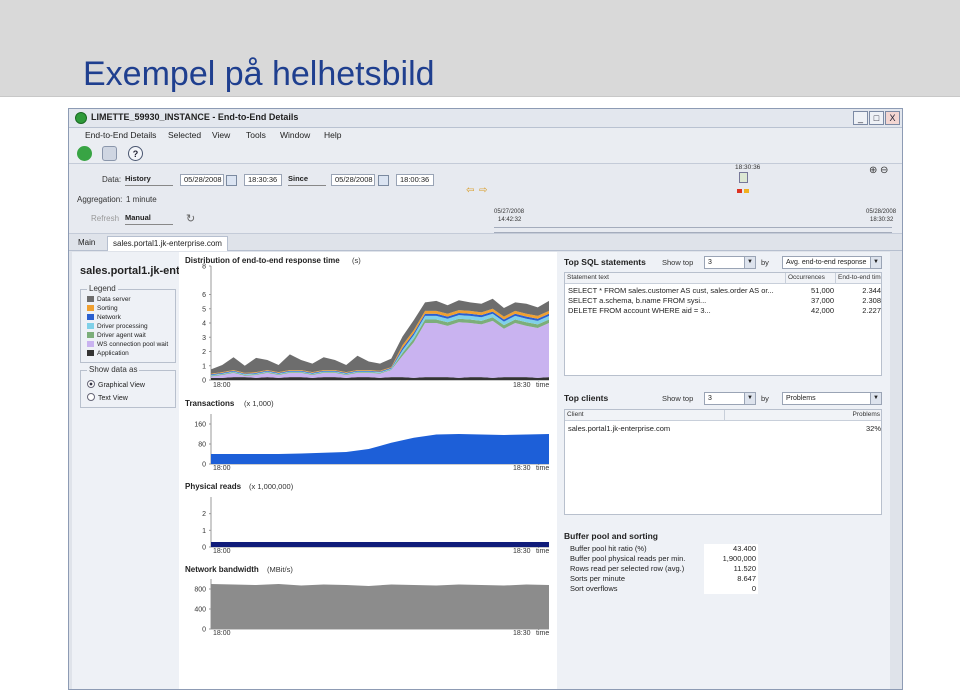 The image size is (960, 690). What do you see at coordinates (263, 180) in the screenshot?
I see `from-time-field: 18:30:36` at bounding box center [263, 180].